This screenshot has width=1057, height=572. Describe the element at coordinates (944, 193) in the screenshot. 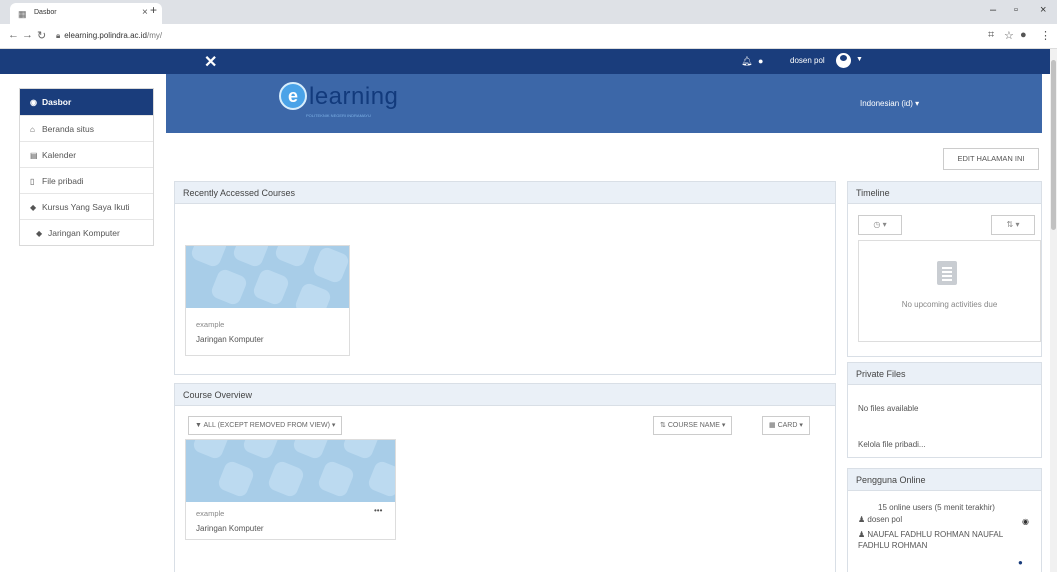

I see `block-title: Timeline` at that location.